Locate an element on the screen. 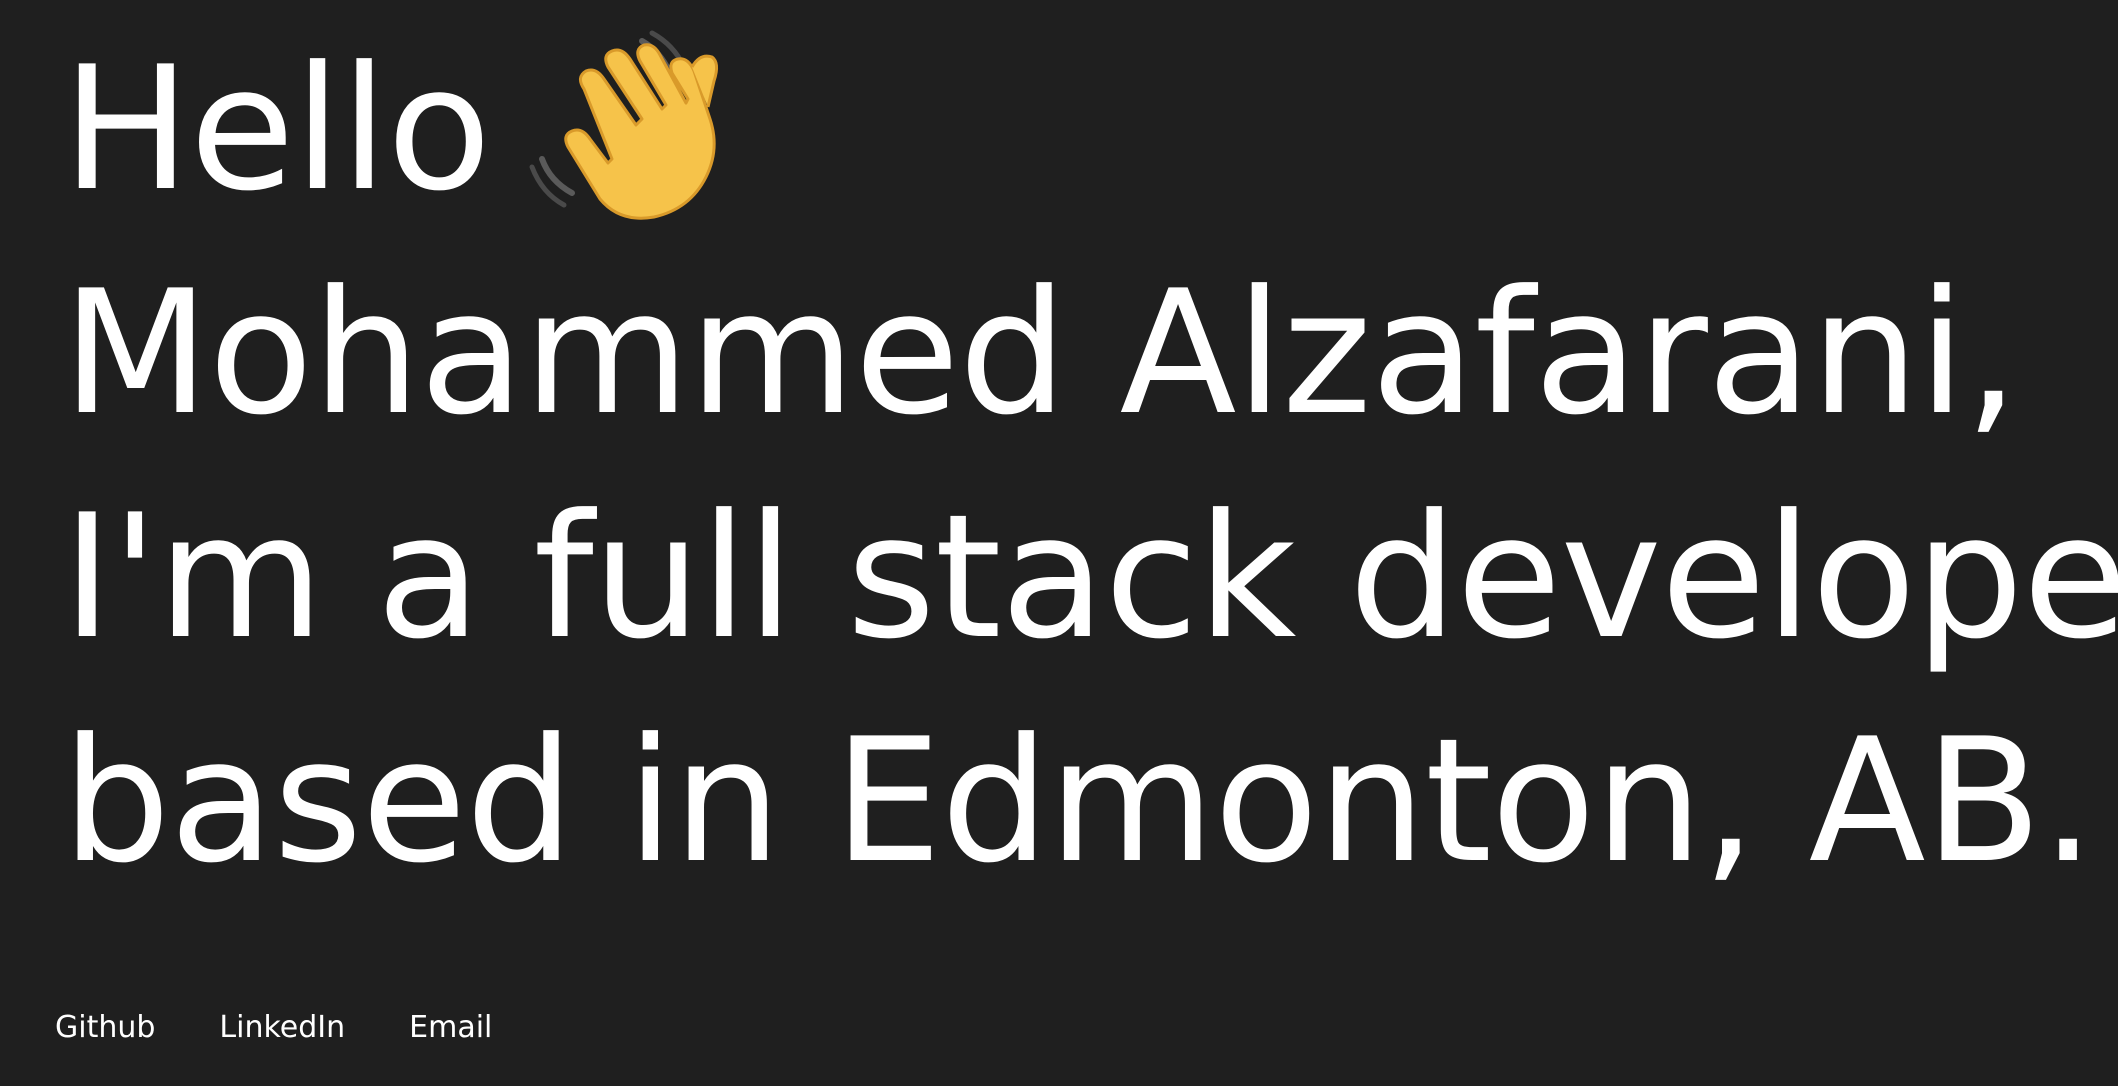 The width and height of the screenshot is (2118, 1086). waving-hand-icon is located at coordinates (624, 127).